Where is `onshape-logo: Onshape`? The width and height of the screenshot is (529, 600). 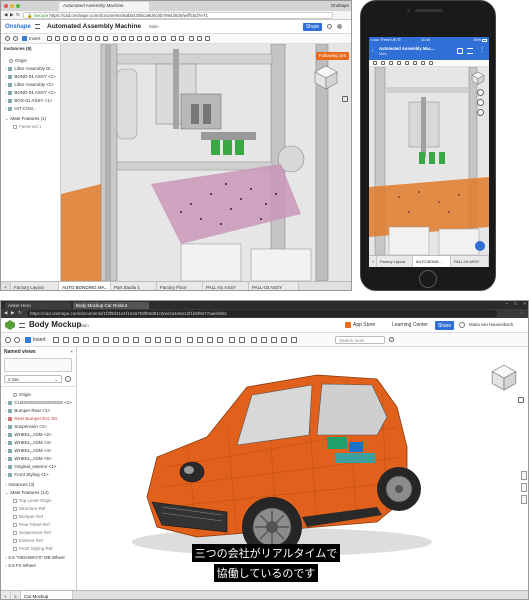
onshape-logo: Onshape is located at coordinates (18, 27).